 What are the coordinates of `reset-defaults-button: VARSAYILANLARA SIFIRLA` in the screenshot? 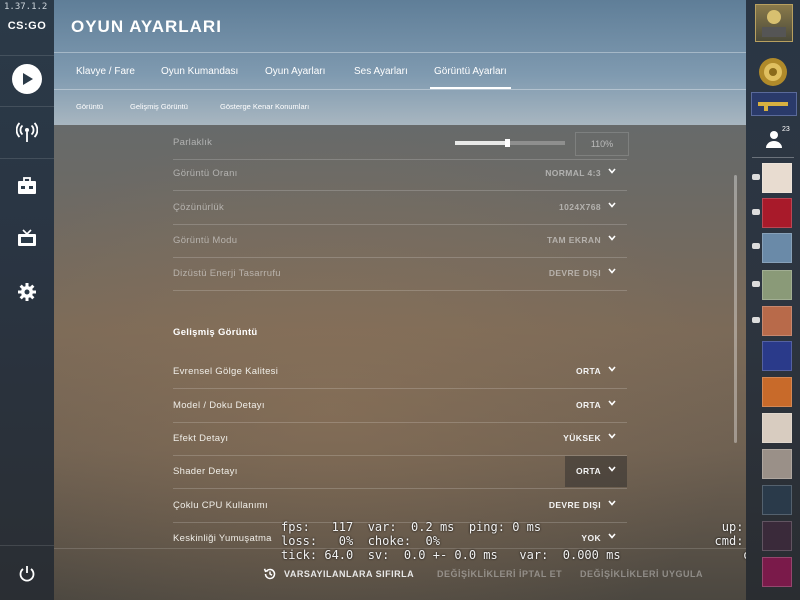 It's located at (349, 574).